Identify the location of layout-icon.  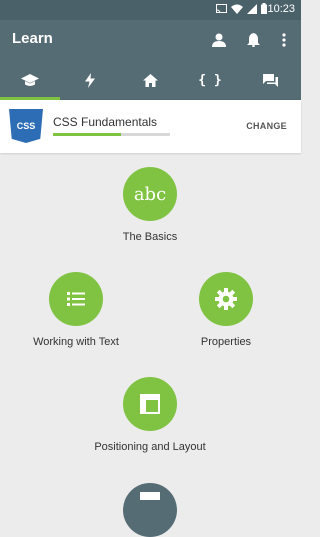
(150, 404).